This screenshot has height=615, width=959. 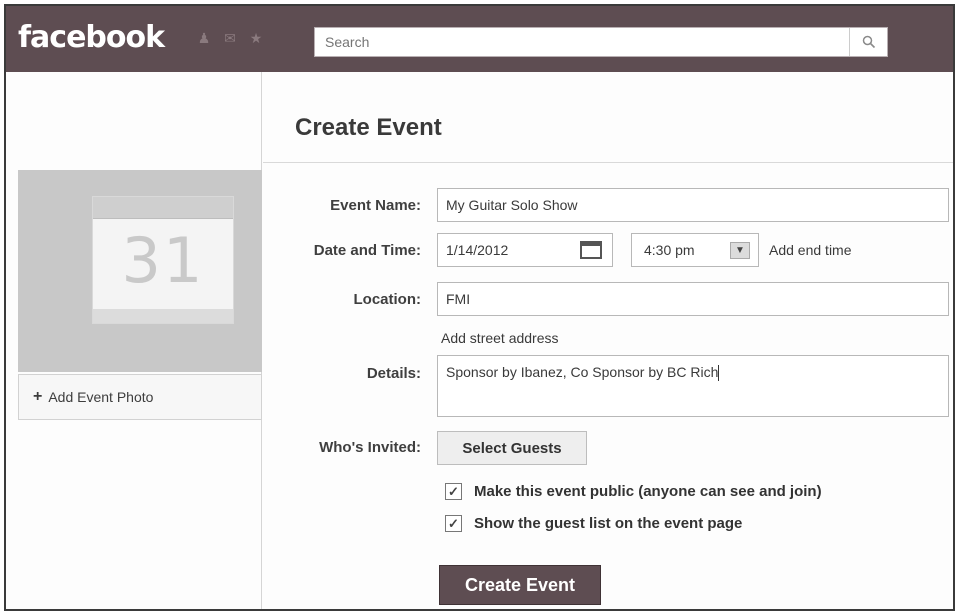 What do you see at coordinates (91, 37) in the screenshot?
I see `facebook-logo: facebook` at bounding box center [91, 37].